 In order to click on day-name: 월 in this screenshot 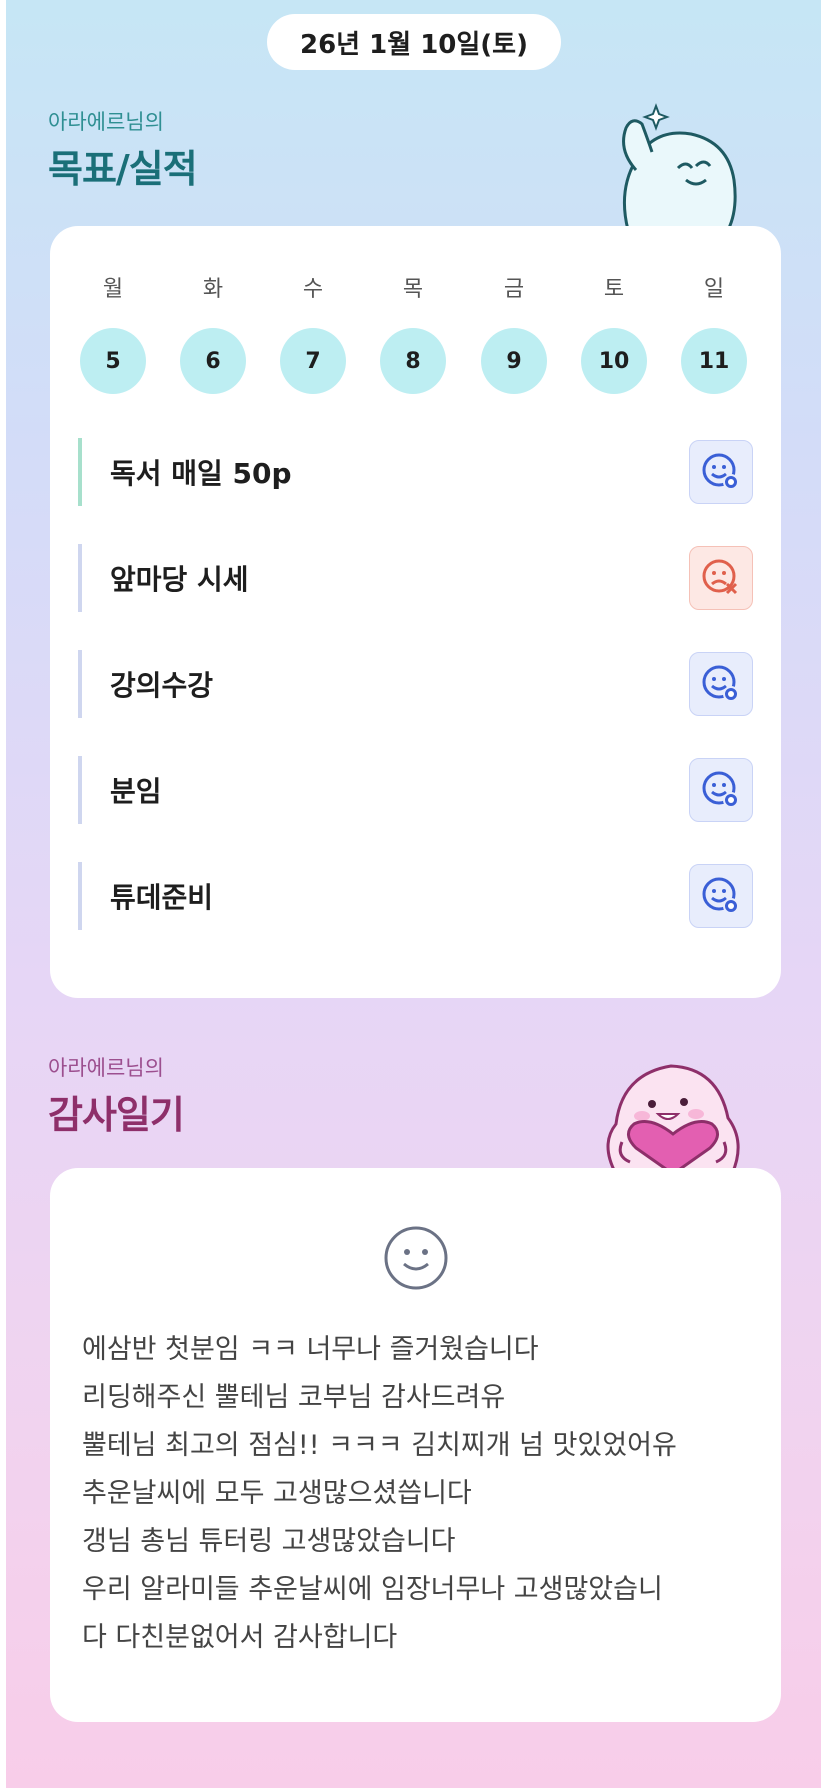, I will do `click(113, 289)`.